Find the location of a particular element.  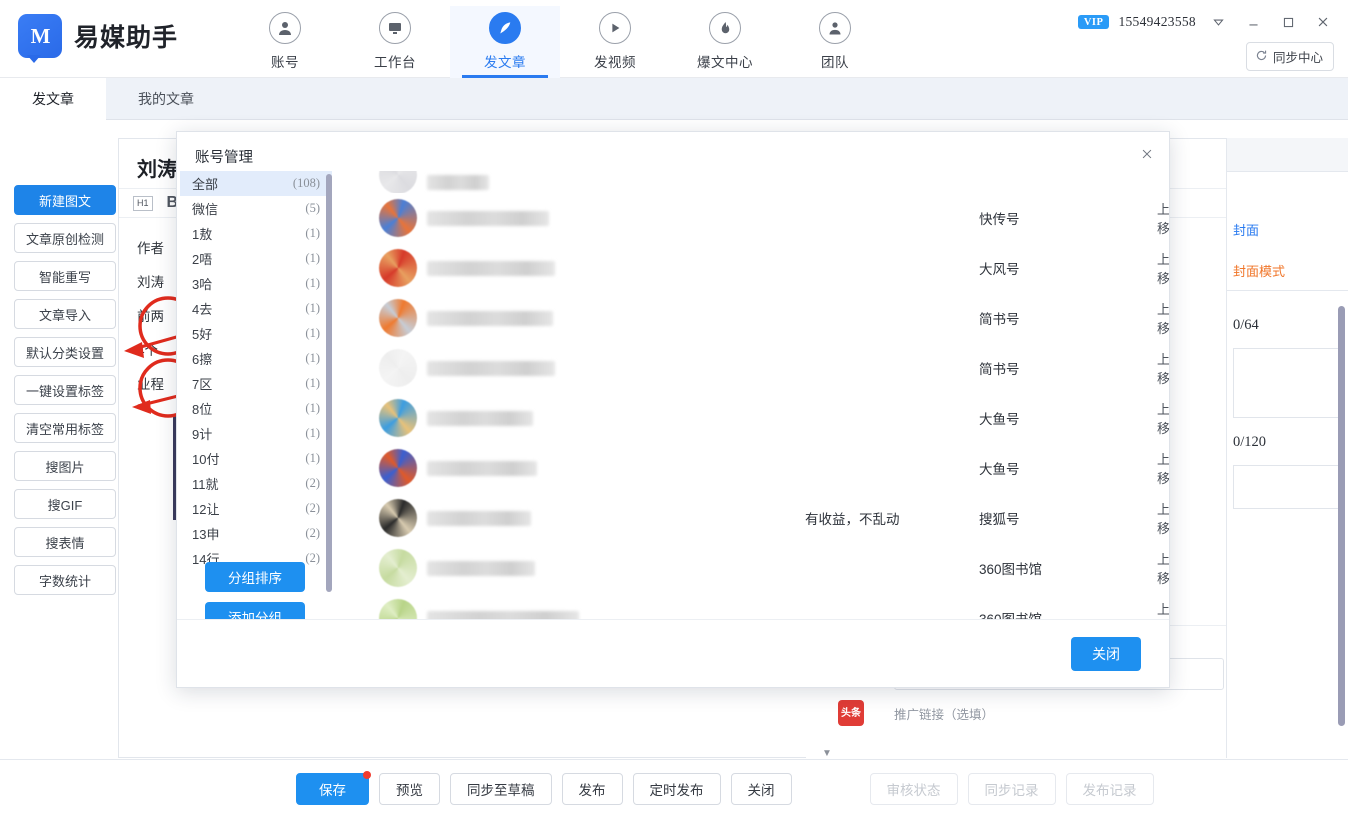

word-count-button: 字数统计 is located at coordinates (65, 580).